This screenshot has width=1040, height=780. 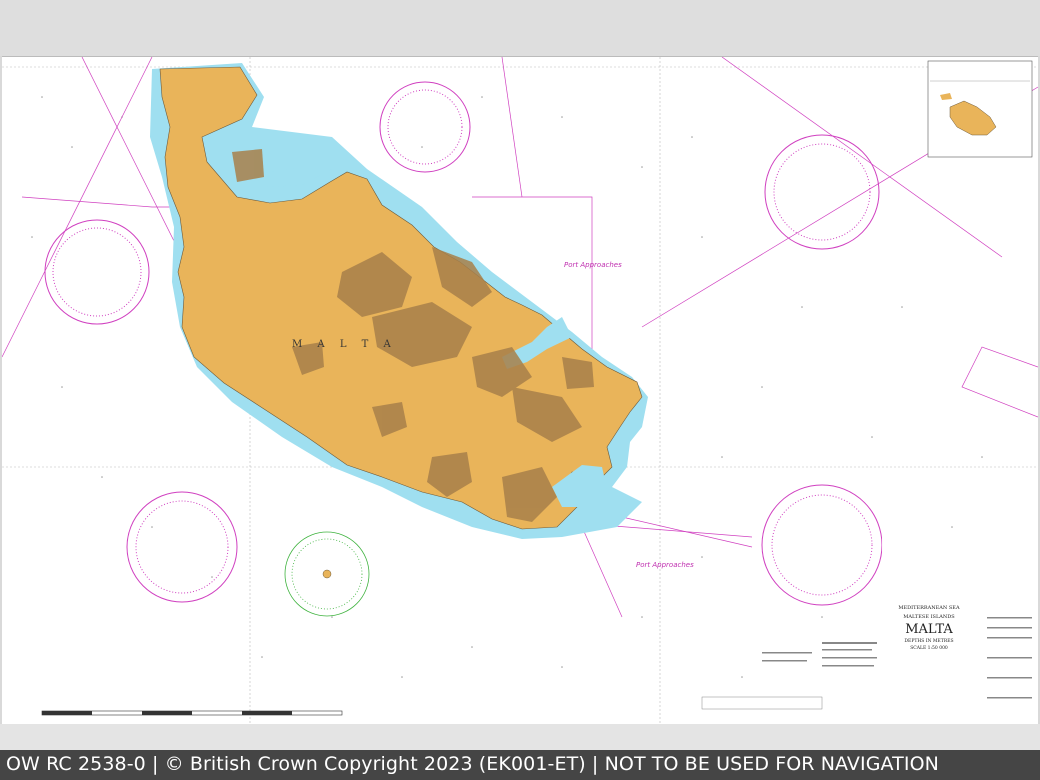 I want to click on legend-text-blocks, so click(x=866, y=663).